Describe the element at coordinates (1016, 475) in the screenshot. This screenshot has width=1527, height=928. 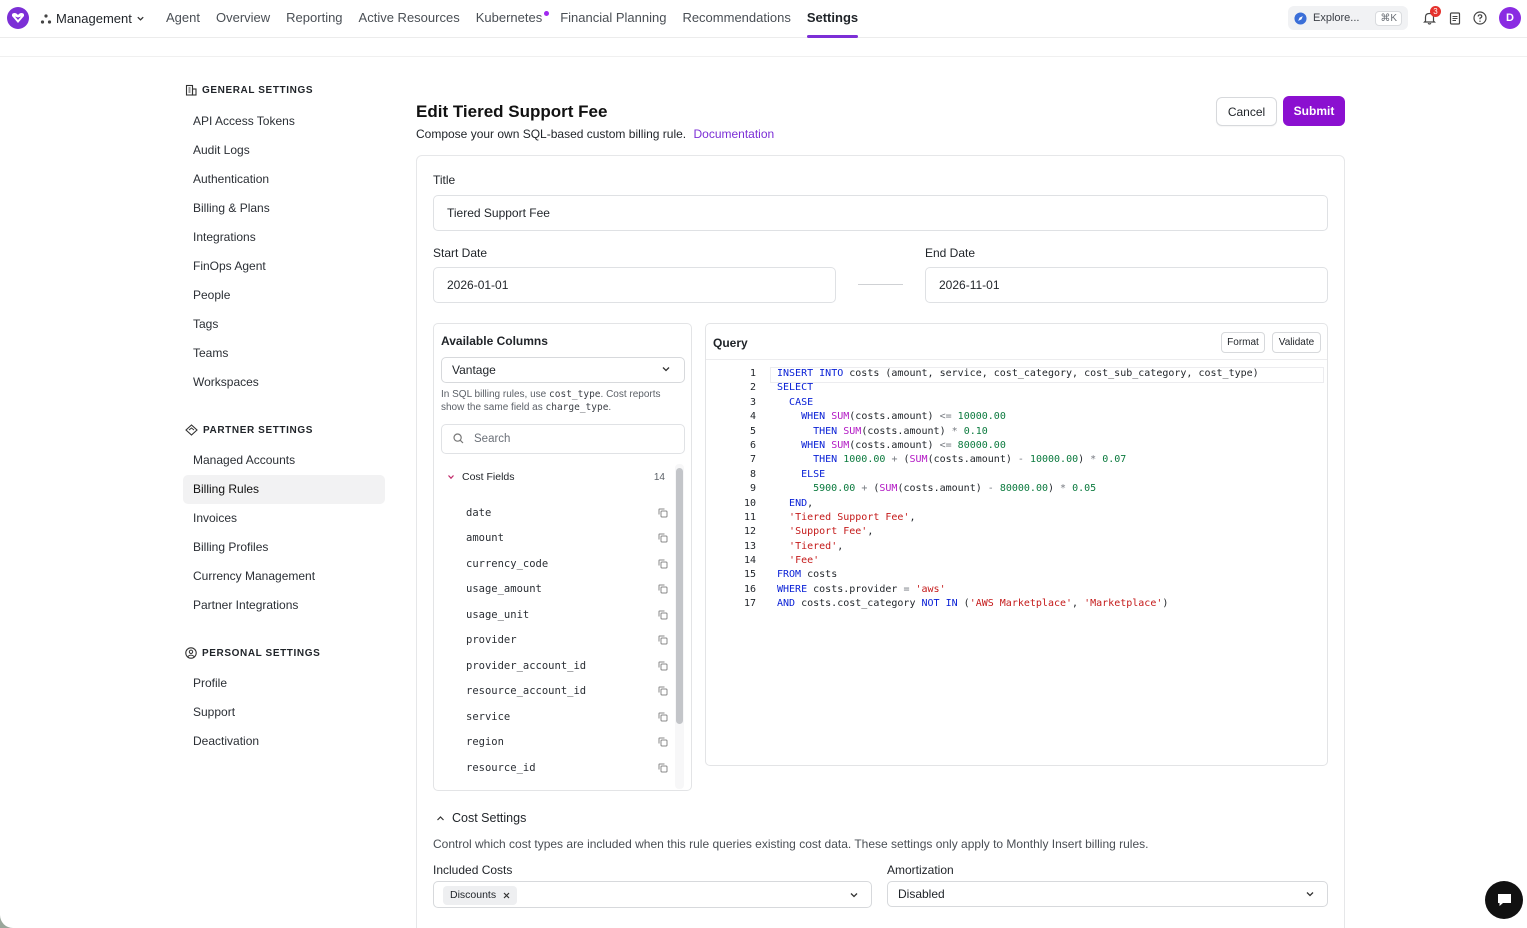
I see `code-line: 8 ELSE` at that location.